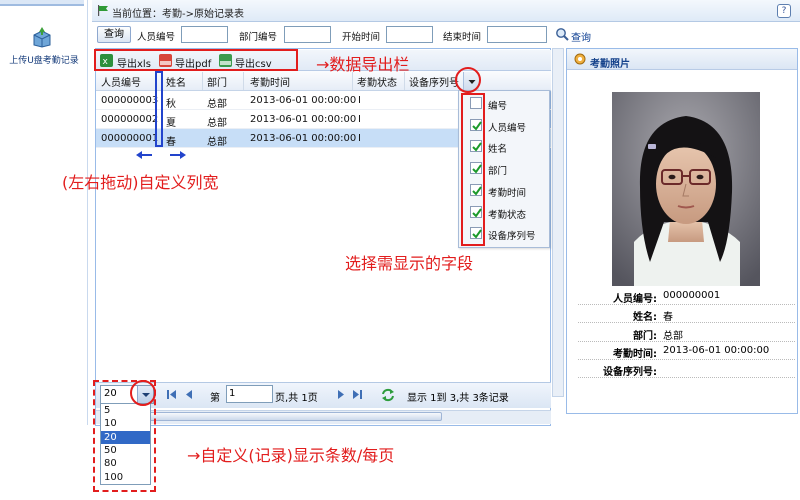 This screenshot has width=800, height=500. What do you see at coordinates (635, 299) in the screenshot?
I see `info-label: 人员编号:` at bounding box center [635, 299].